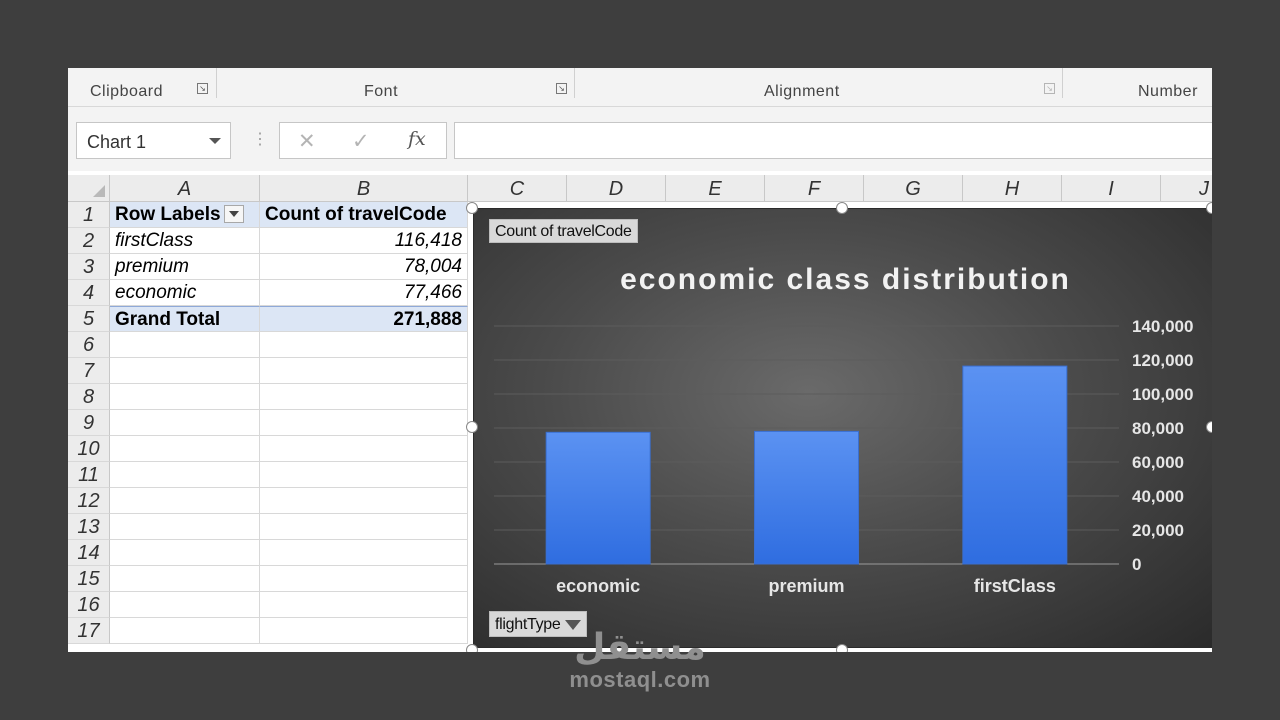  Describe the element at coordinates (1012, 188) in the screenshot. I see `column-header-h: H` at that location.